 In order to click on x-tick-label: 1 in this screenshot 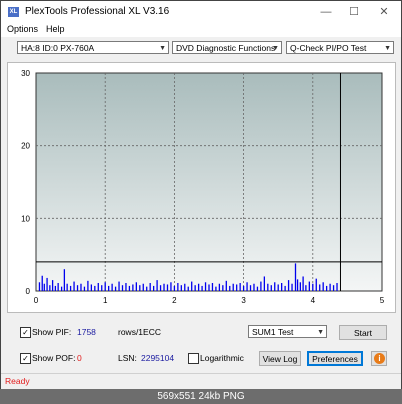, I will do `click(105, 300)`.